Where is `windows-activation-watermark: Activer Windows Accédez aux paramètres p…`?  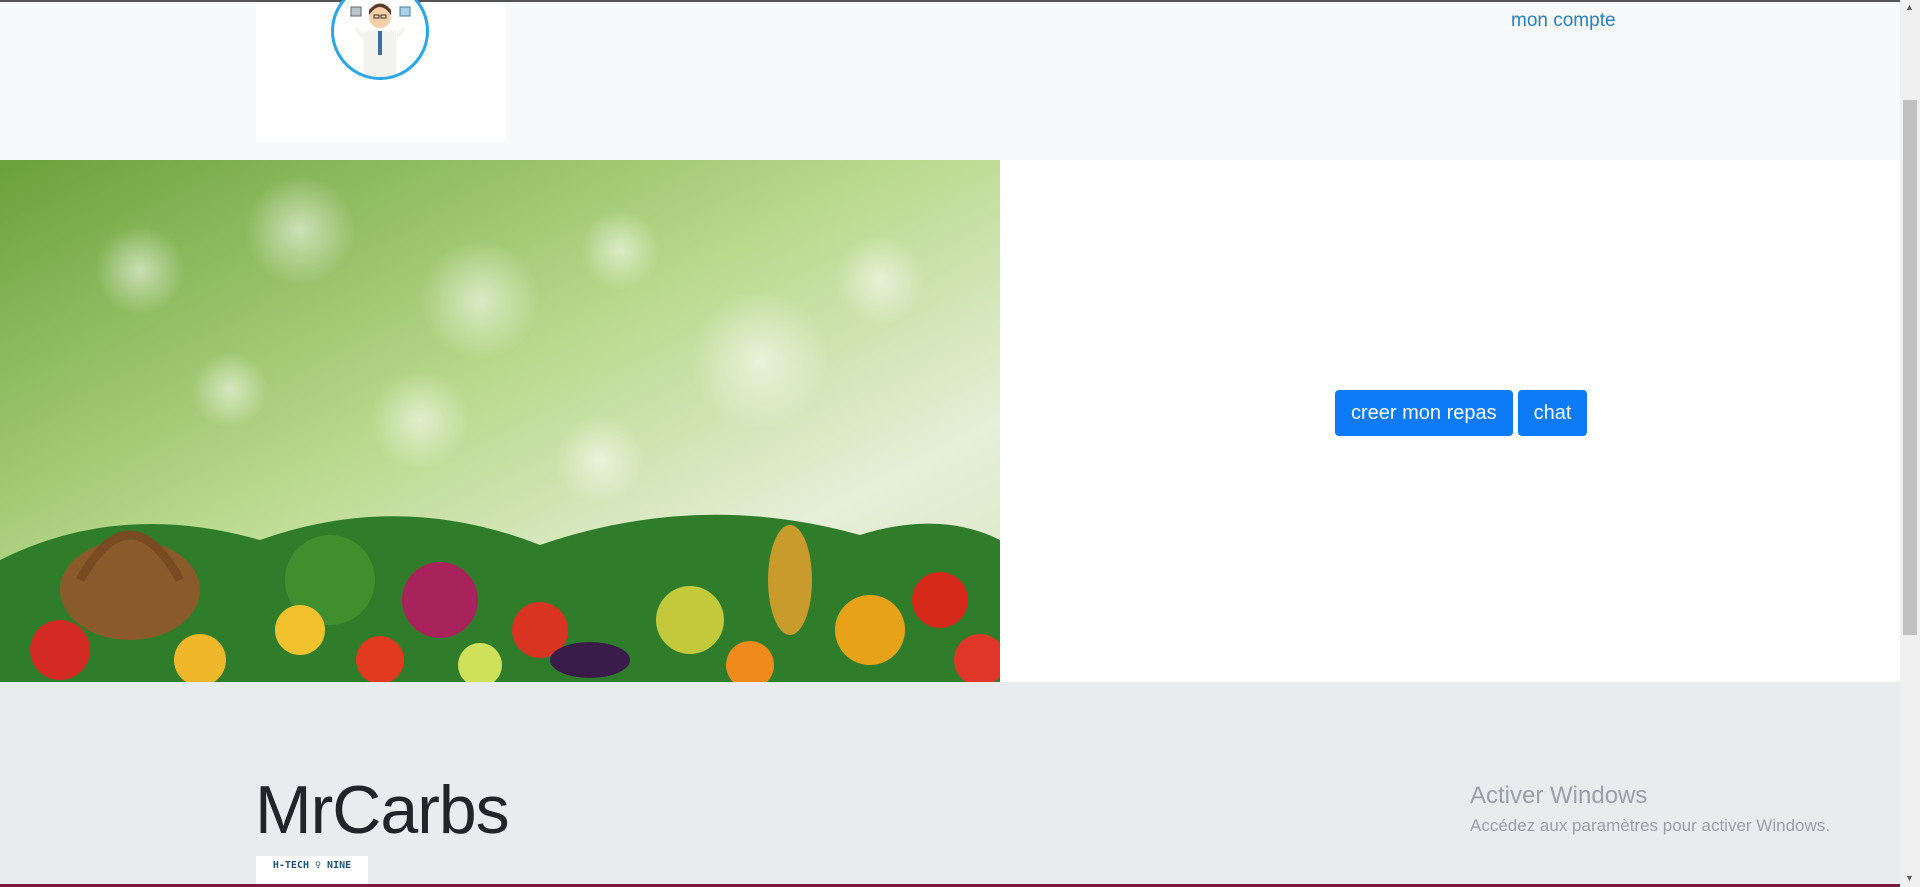 windows-activation-watermark: Activer Windows Accédez aux paramètres p… is located at coordinates (1650, 809).